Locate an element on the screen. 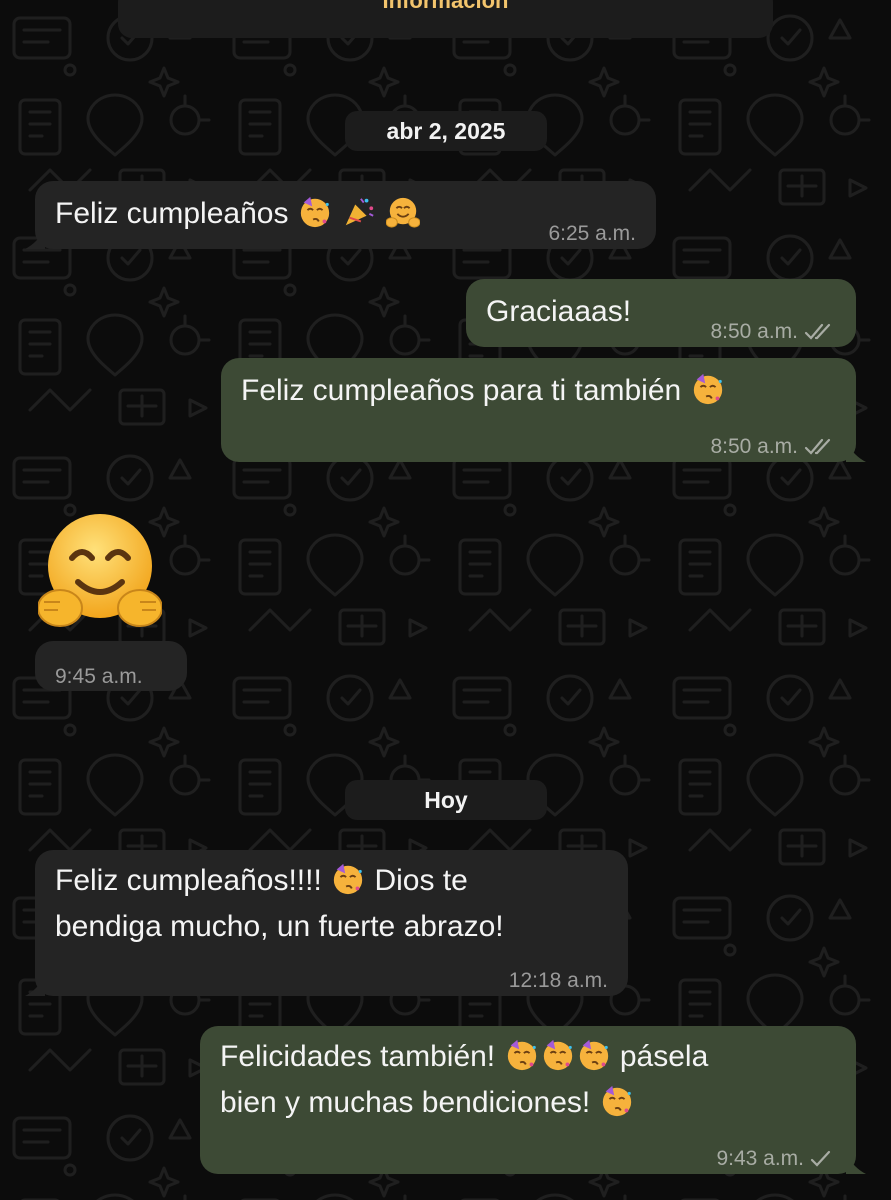 This screenshot has height=1200, width=891. date-divider-label: abr 2, 2025 is located at coordinates (446, 130).